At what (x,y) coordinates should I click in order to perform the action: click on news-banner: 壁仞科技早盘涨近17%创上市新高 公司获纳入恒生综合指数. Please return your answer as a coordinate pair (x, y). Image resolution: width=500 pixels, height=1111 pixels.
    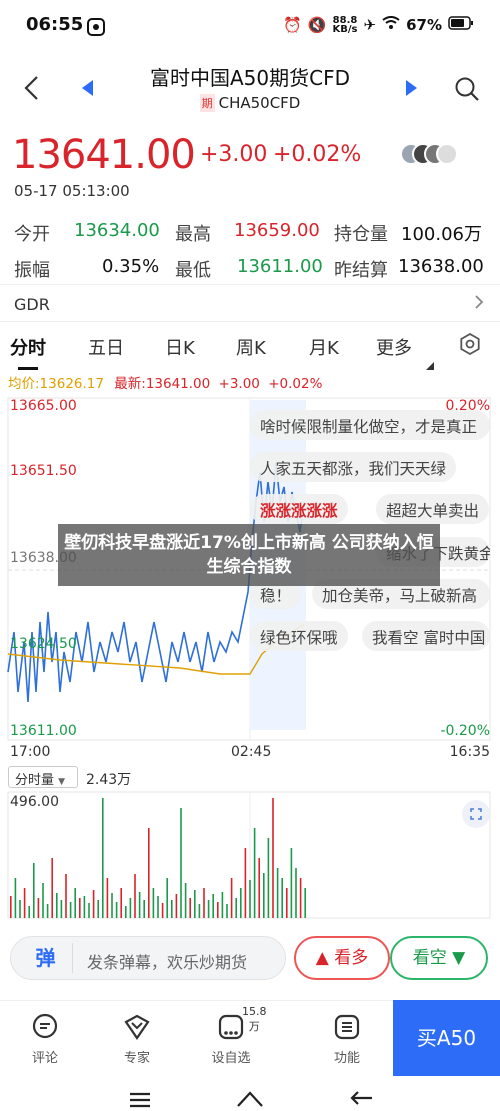
    Looking at the image, I should click on (249, 555).